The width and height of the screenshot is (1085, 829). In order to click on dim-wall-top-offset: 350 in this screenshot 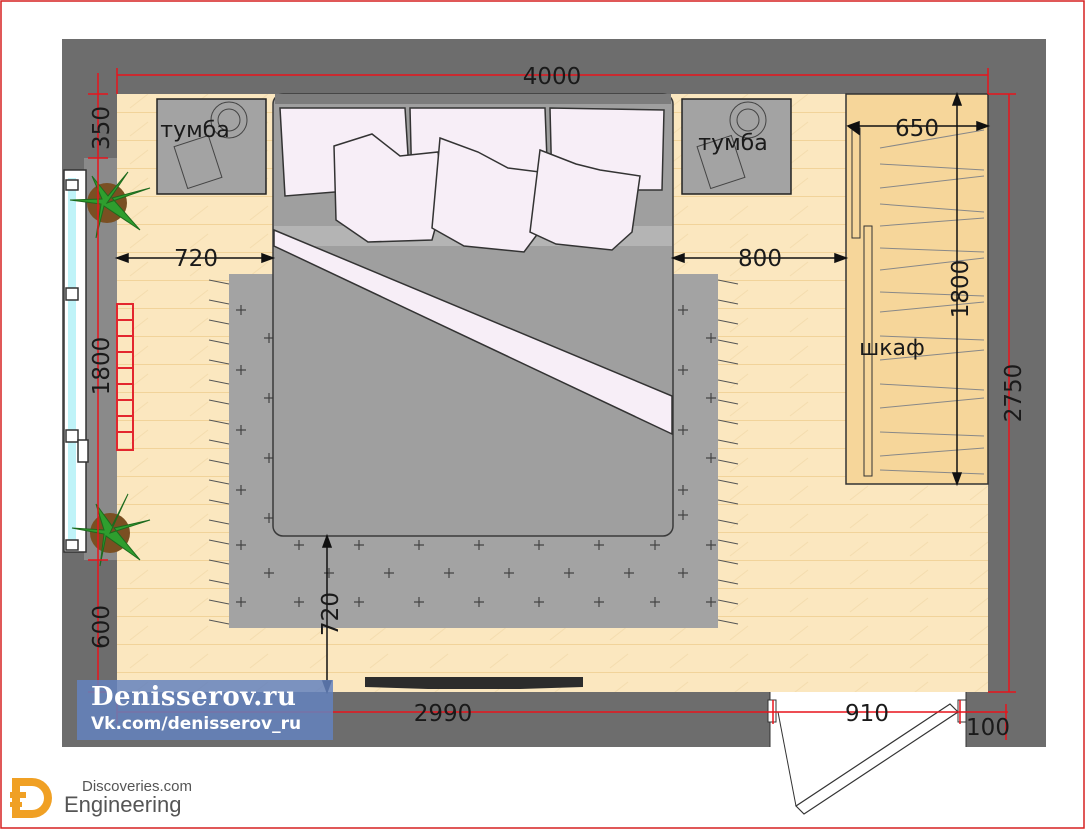, I will do `click(102, 128)`.